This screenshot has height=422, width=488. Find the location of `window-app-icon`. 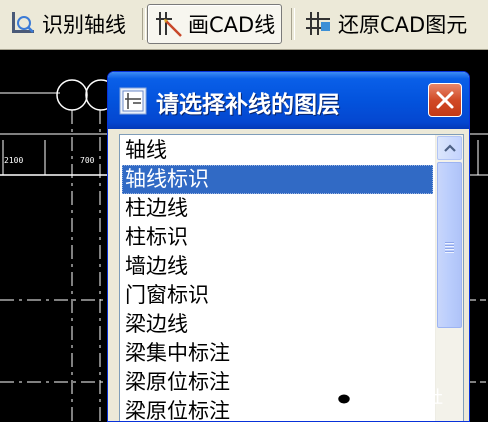

window-app-icon is located at coordinates (133, 101).